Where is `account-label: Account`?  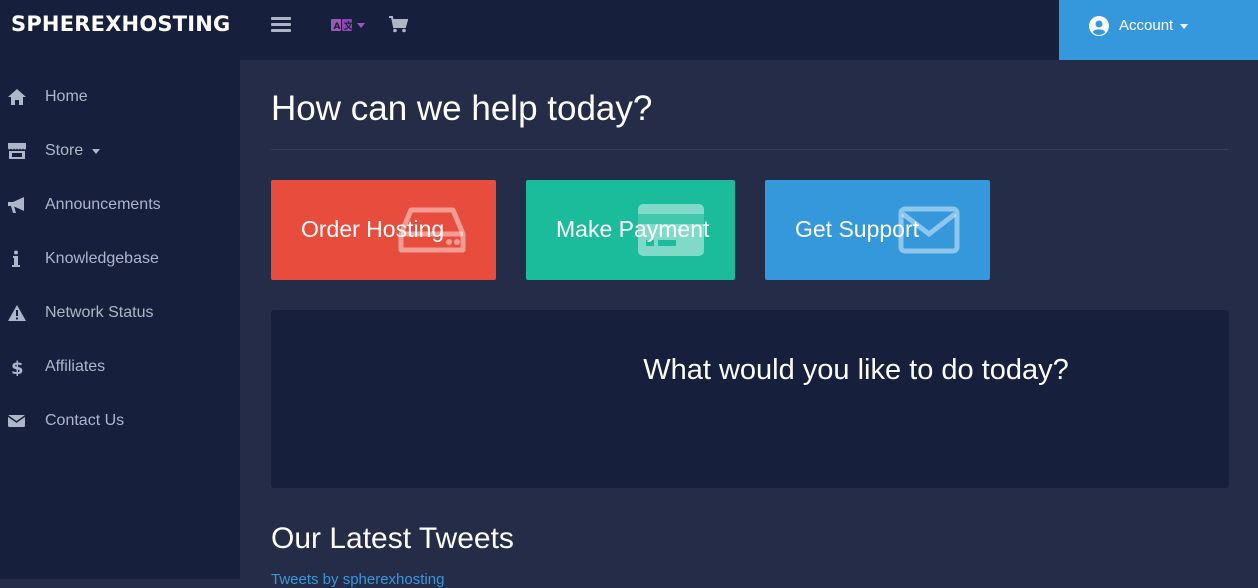 account-label: Account is located at coordinates (1146, 25).